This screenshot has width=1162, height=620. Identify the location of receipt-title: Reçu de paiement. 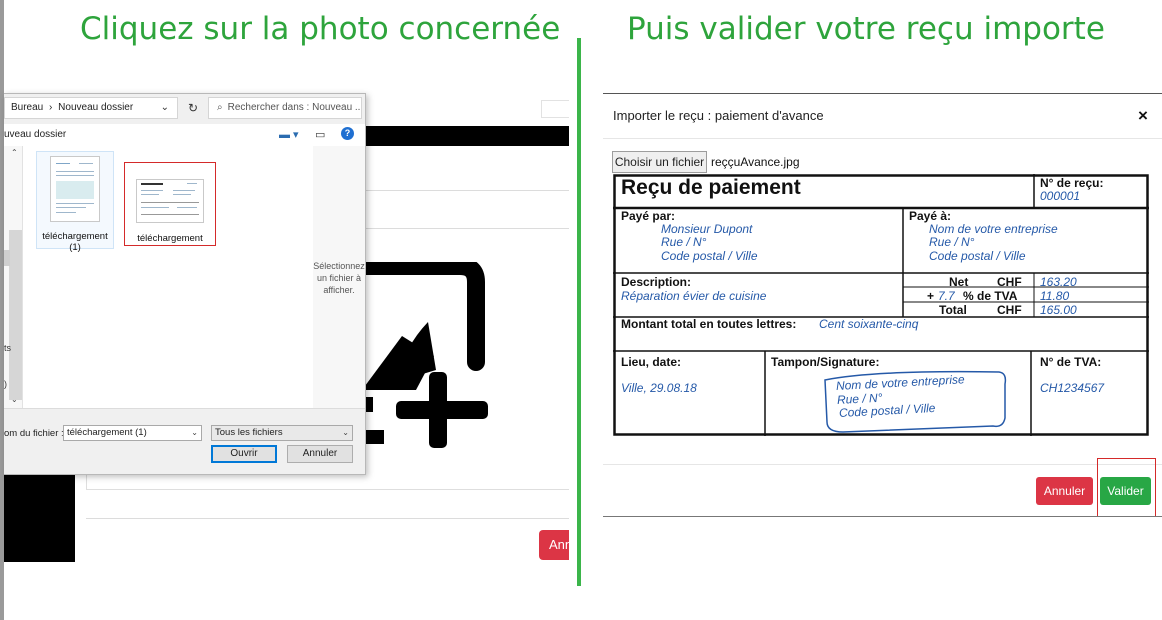
(711, 187).